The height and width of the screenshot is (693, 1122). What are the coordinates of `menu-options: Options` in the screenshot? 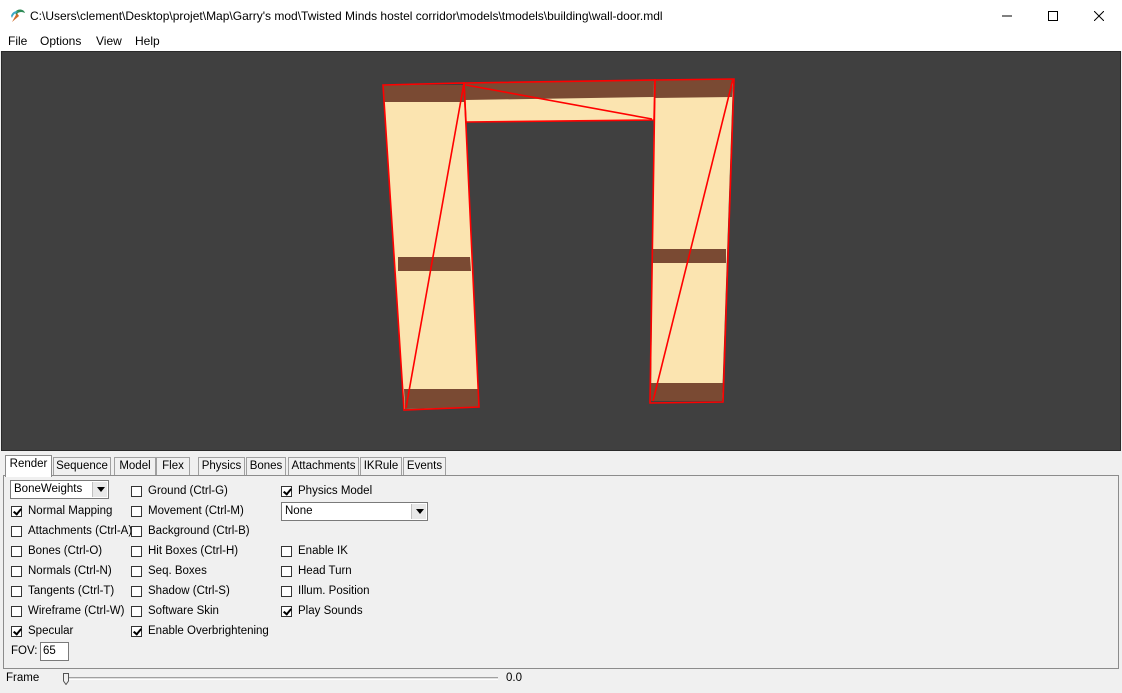 It's located at (60, 41).